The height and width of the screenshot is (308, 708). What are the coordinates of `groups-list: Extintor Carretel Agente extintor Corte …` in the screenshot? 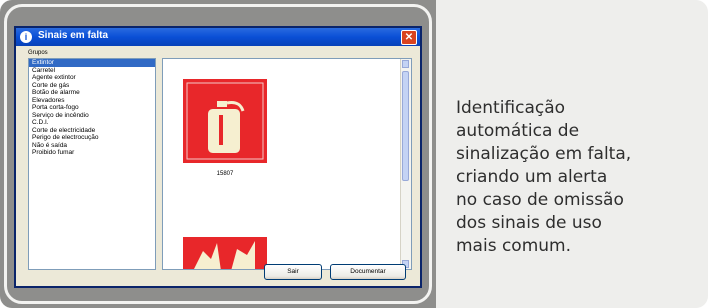 It's located at (92, 164).